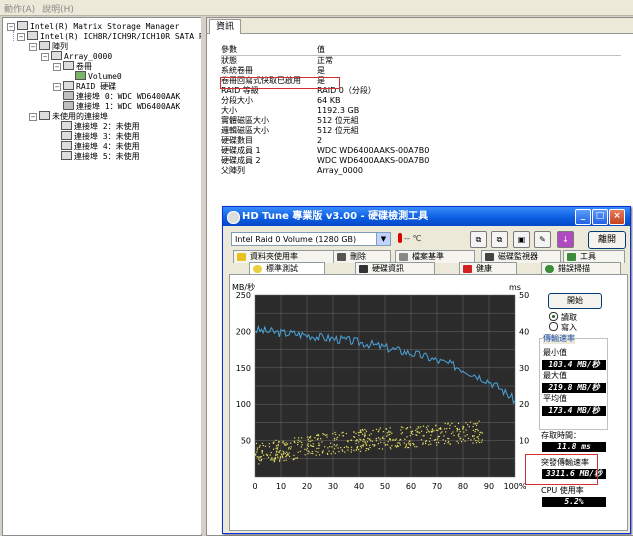 The image size is (633, 536). What do you see at coordinates (521, 239) in the screenshot?
I see `save-icon: ▣` at bounding box center [521, 239].